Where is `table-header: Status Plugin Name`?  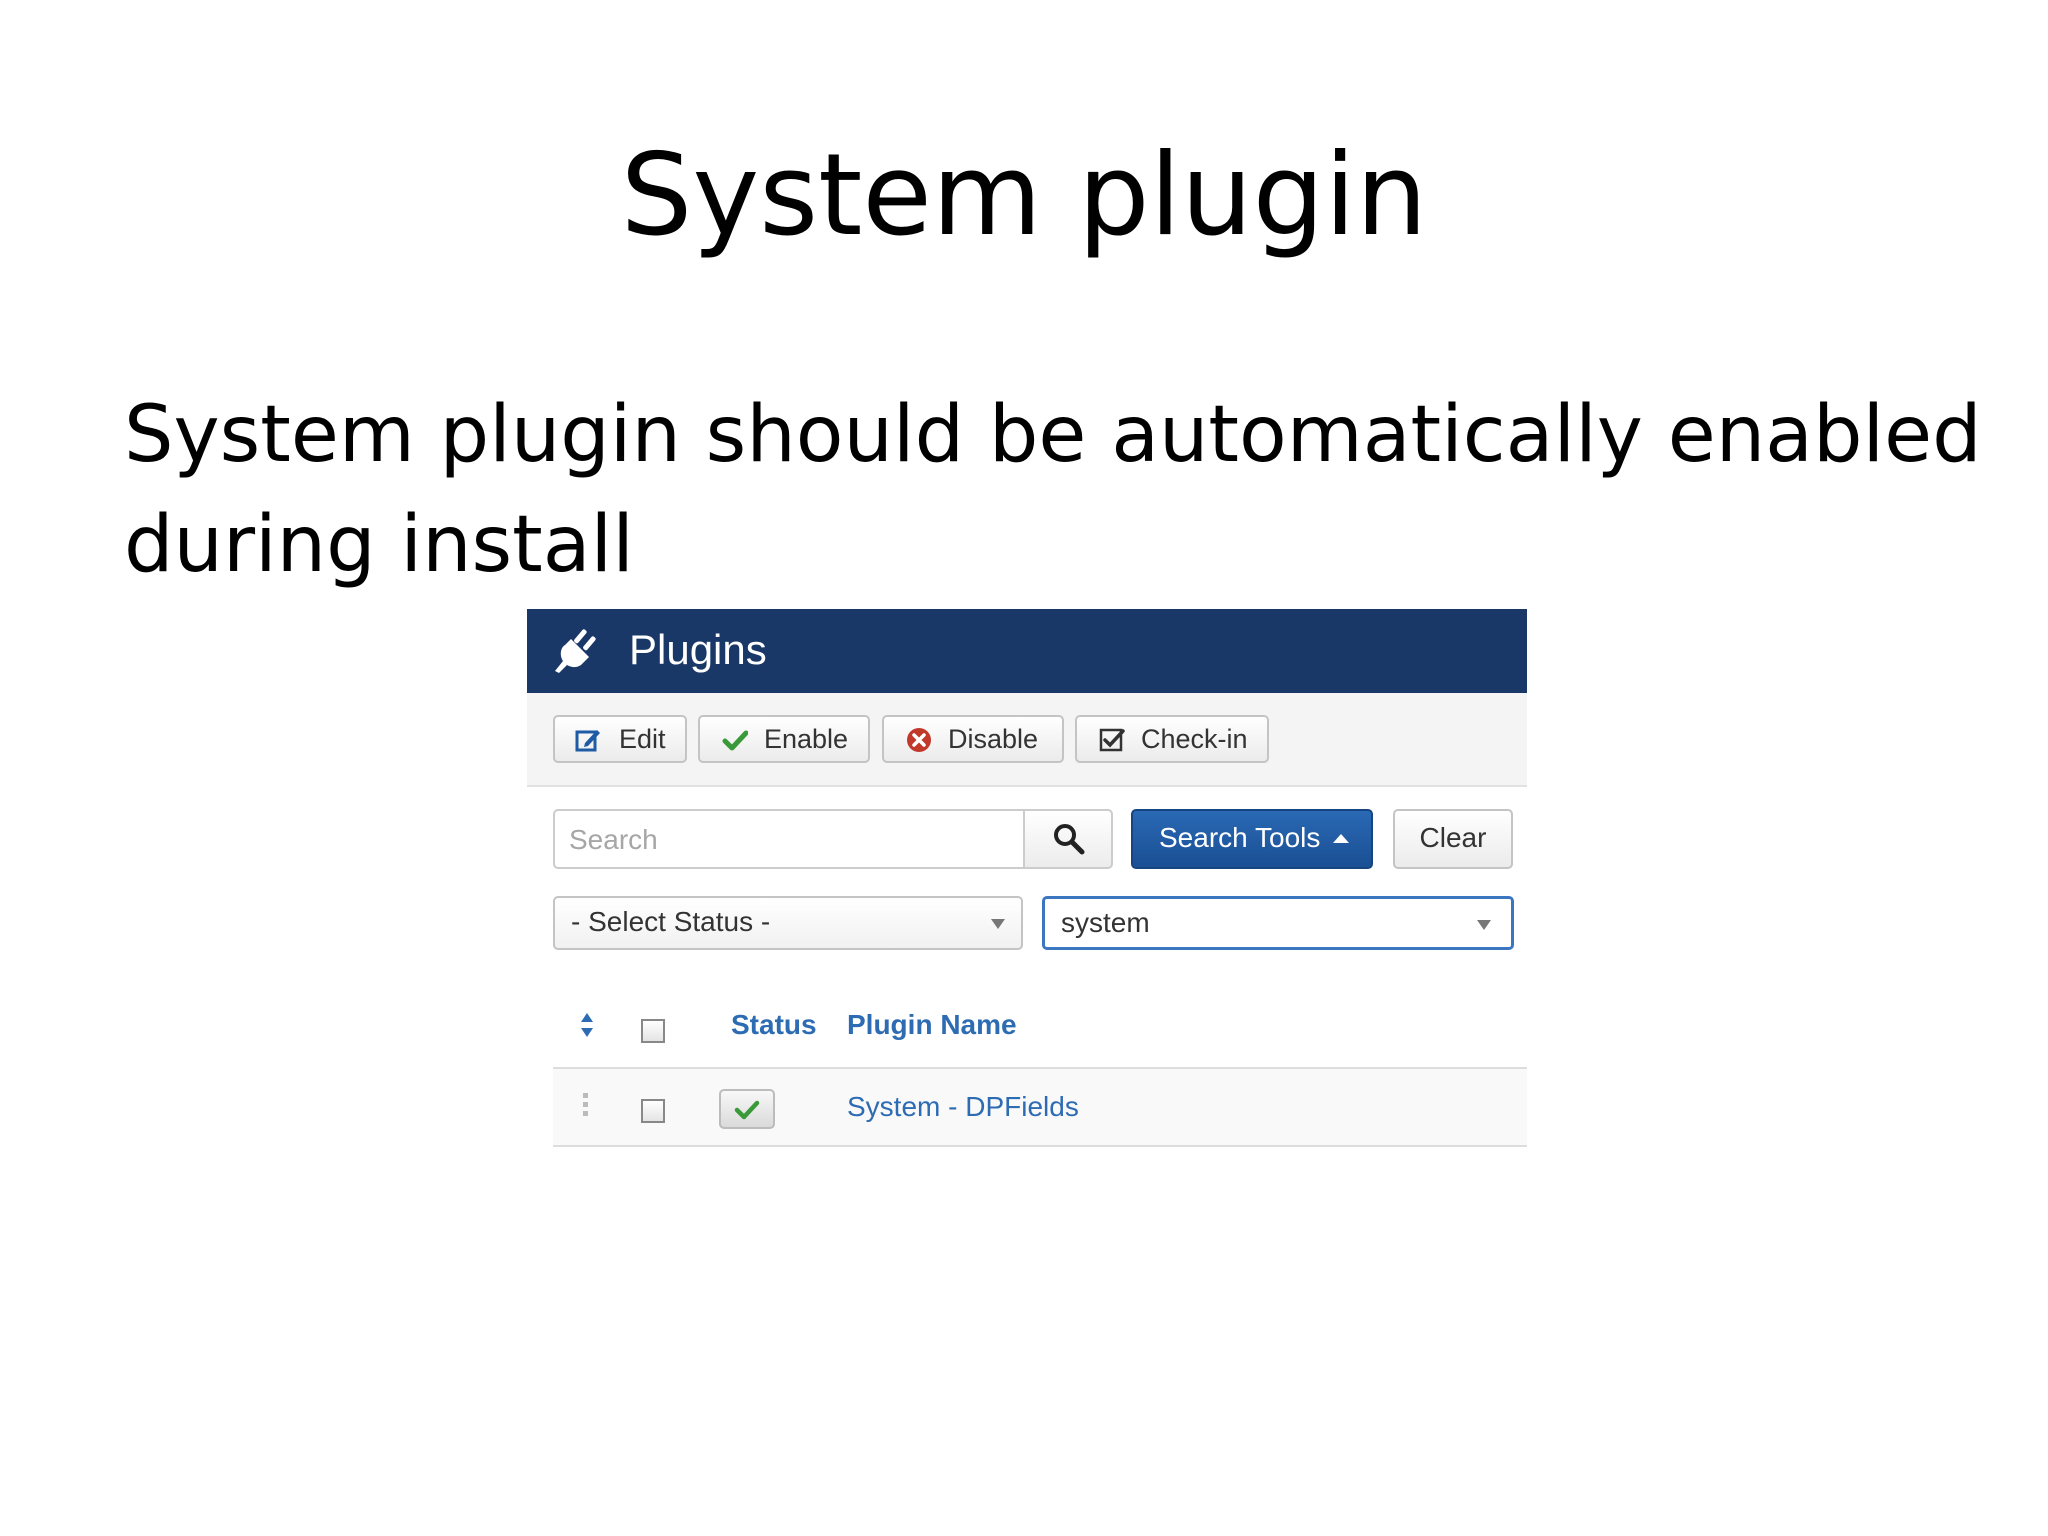
table-header: Status Plugin Name is located at coordinates (1040, 1029).